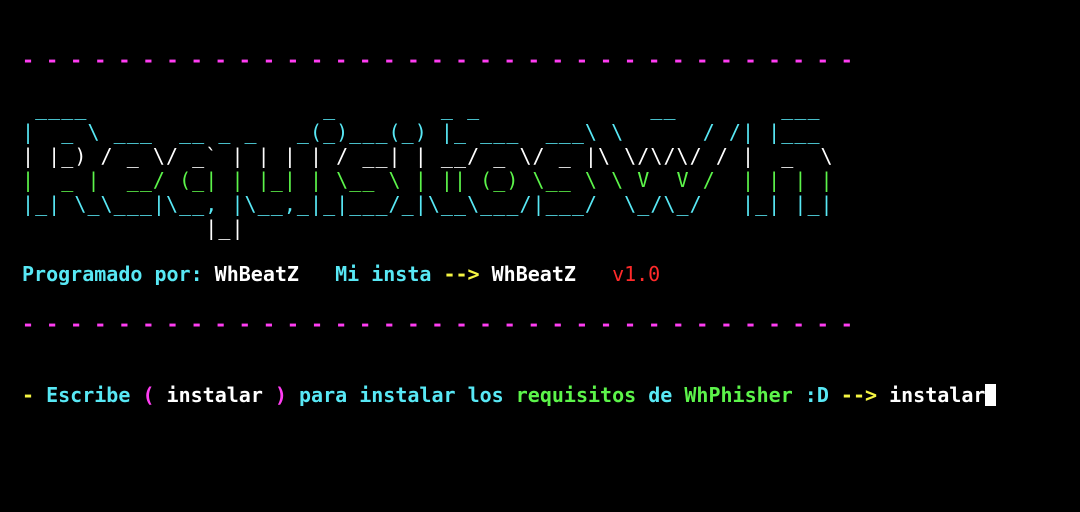 This screenshot has width=1080, height=512. What do you see at coordinates (112, 274) in the screenshot?
I see `programmed-by-label: Programado por:` at bounding box center [112, 274].